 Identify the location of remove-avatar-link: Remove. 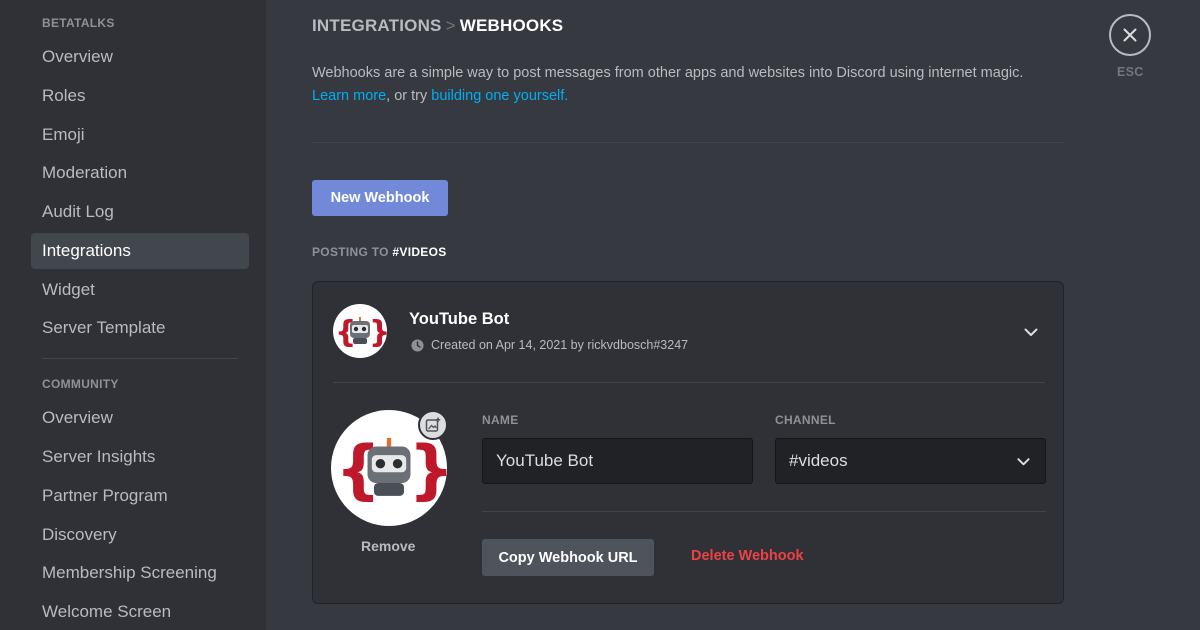
(388, 546).